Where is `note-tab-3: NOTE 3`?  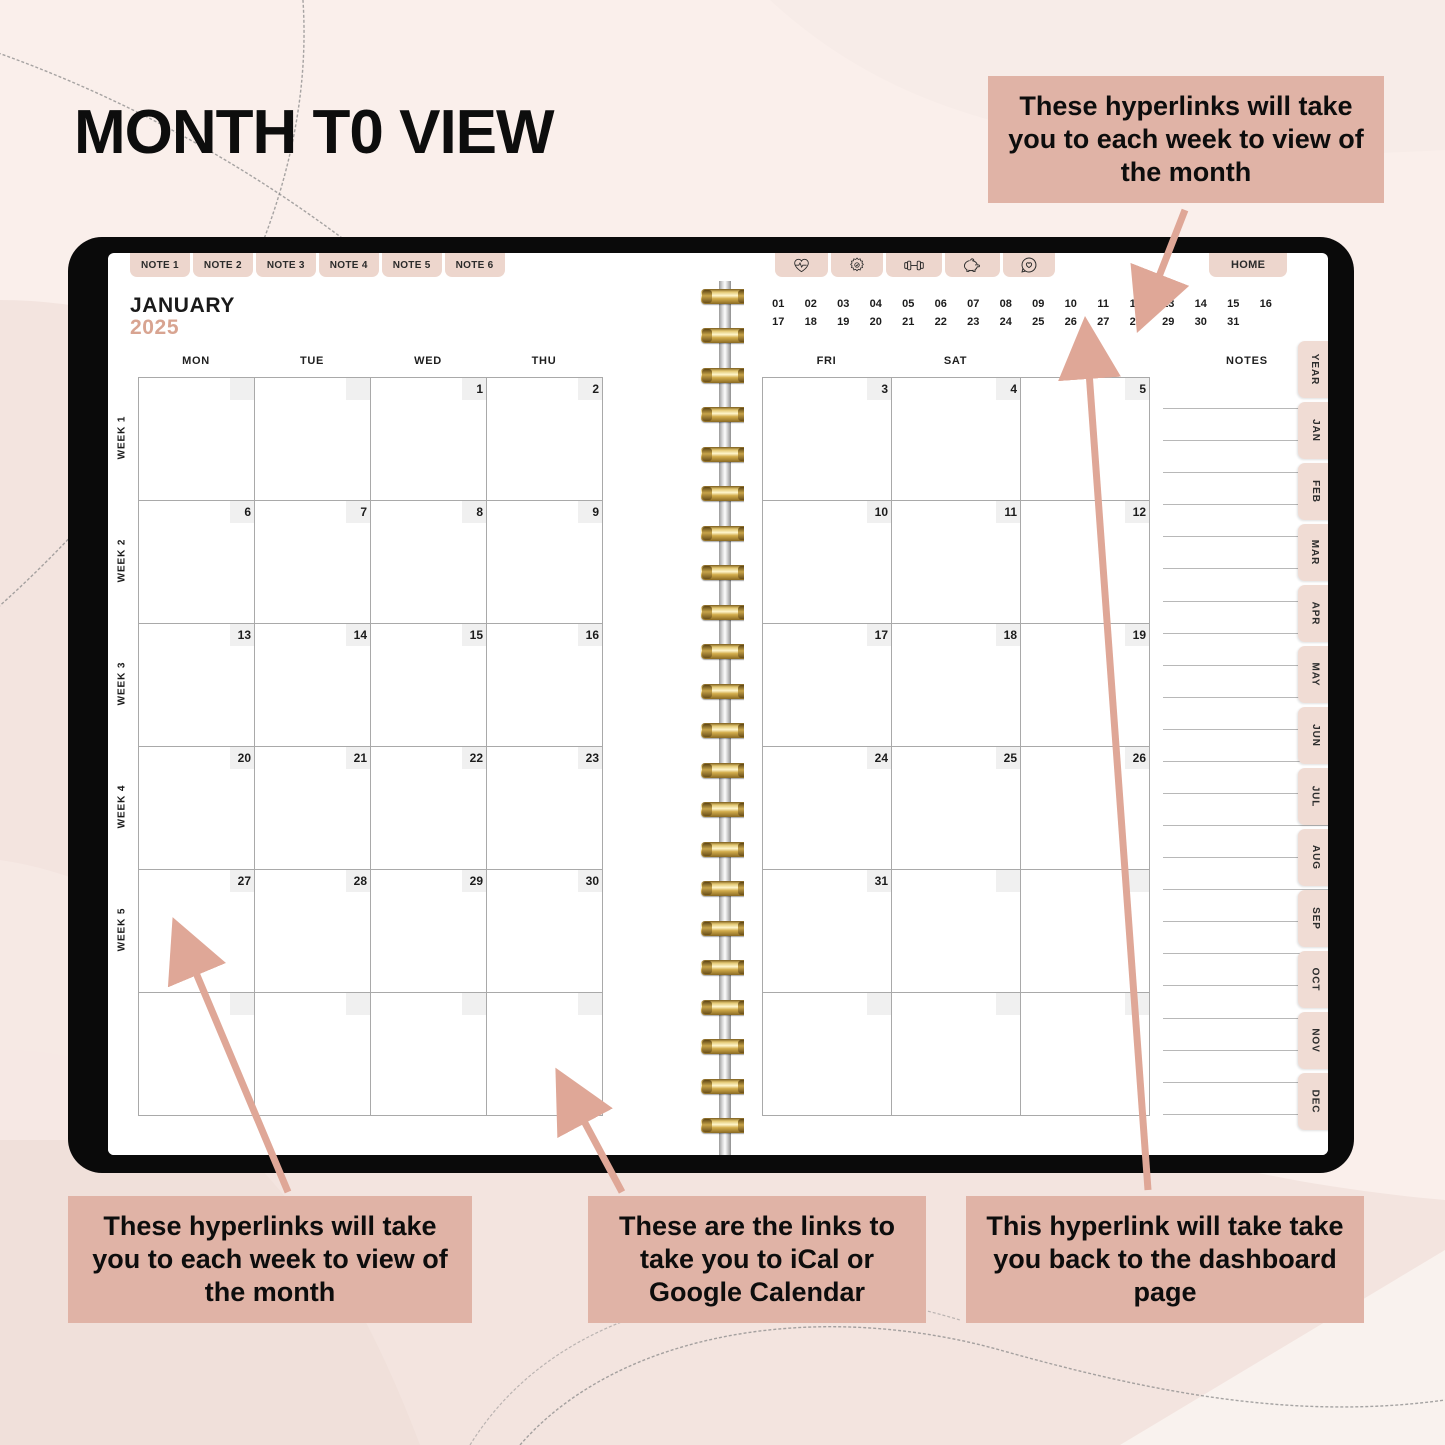
note-tab-3: NOTE 3 is located at coordinates (285, 265).